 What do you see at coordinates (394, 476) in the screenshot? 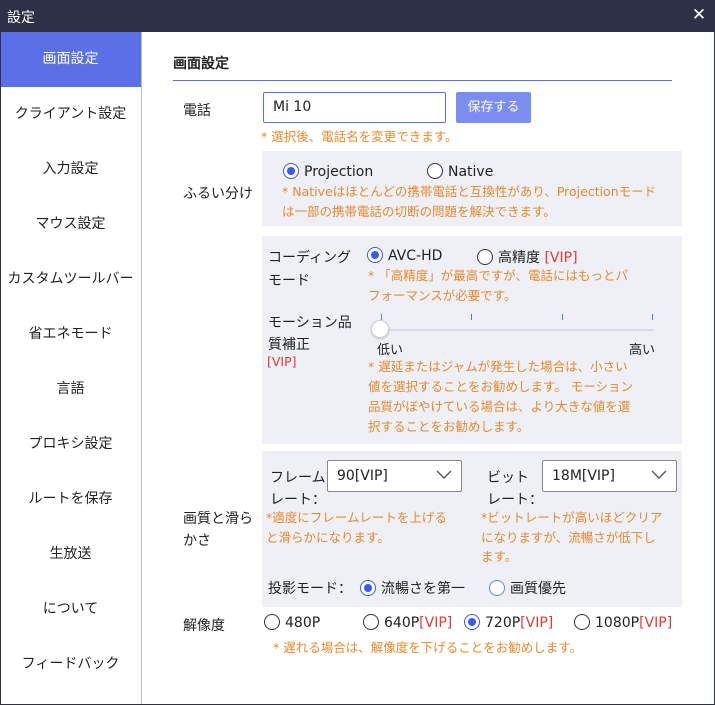
I see `framerate-select: 90[VIP]` at bounding box center [394, 476].